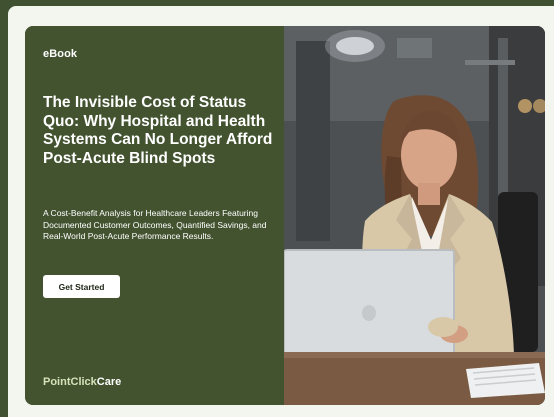 The image size is (554, 417). Describe the element at coordinates (60, 54) in the screenshot. I see `eyebrow-label: eBook` at that location.